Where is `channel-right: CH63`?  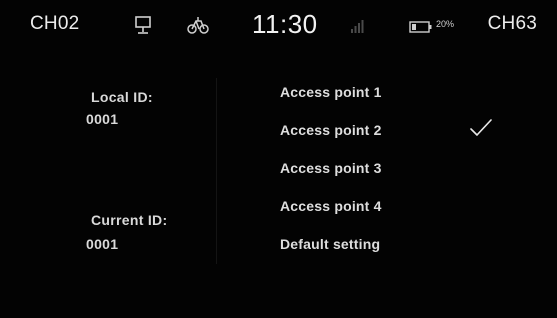 channel-right: CH63 is located at coordinates (512, 23).